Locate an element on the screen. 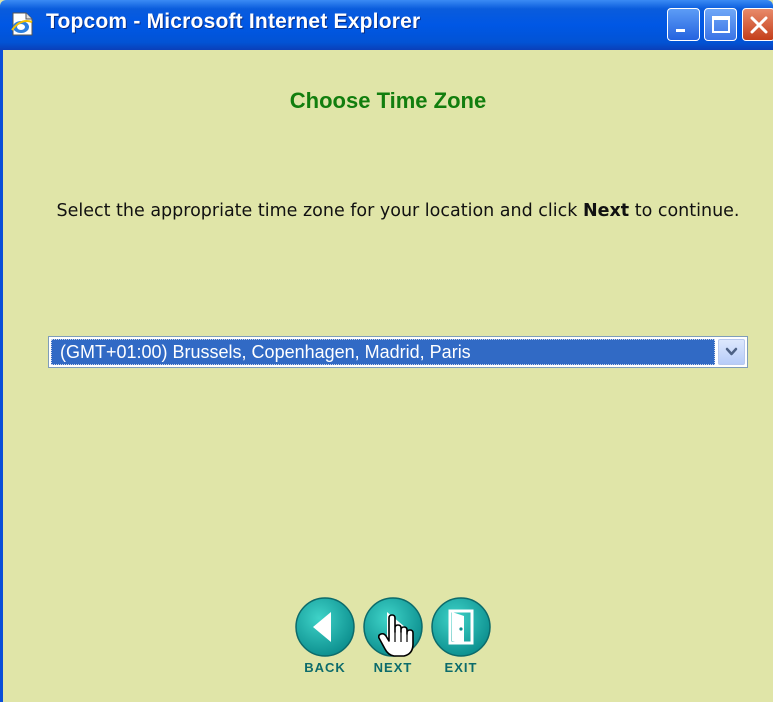  next-button: NEXT is located at coordinates (393, 638).